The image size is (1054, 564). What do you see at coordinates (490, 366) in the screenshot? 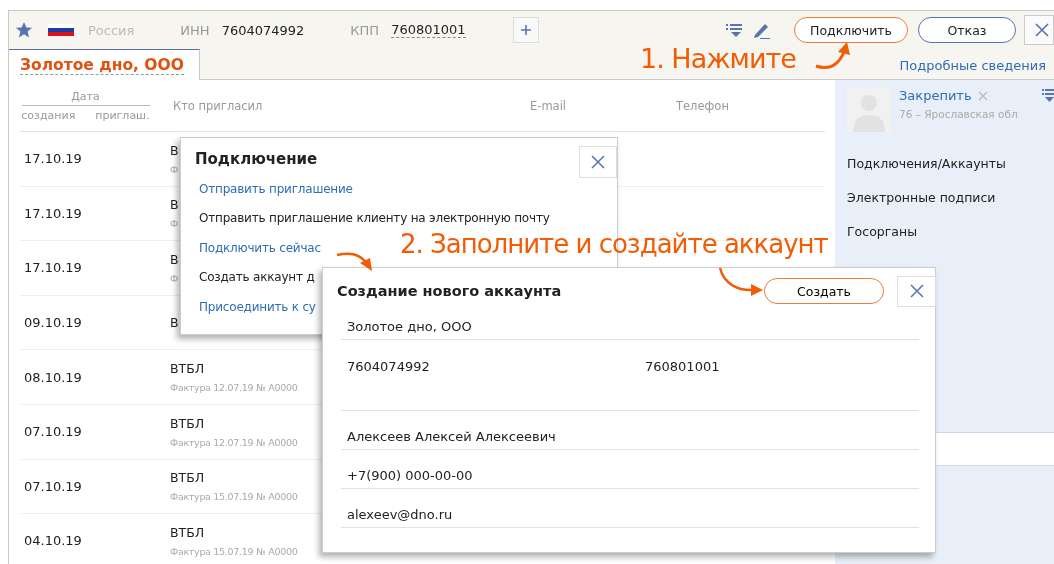
I see `input-field: 7604074992` at bounding box center [490, 366].